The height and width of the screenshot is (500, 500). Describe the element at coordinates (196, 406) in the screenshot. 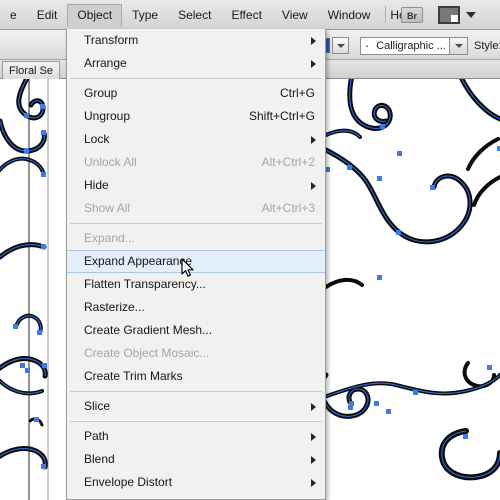

I see `menu-item-slice: Slice` at that location.